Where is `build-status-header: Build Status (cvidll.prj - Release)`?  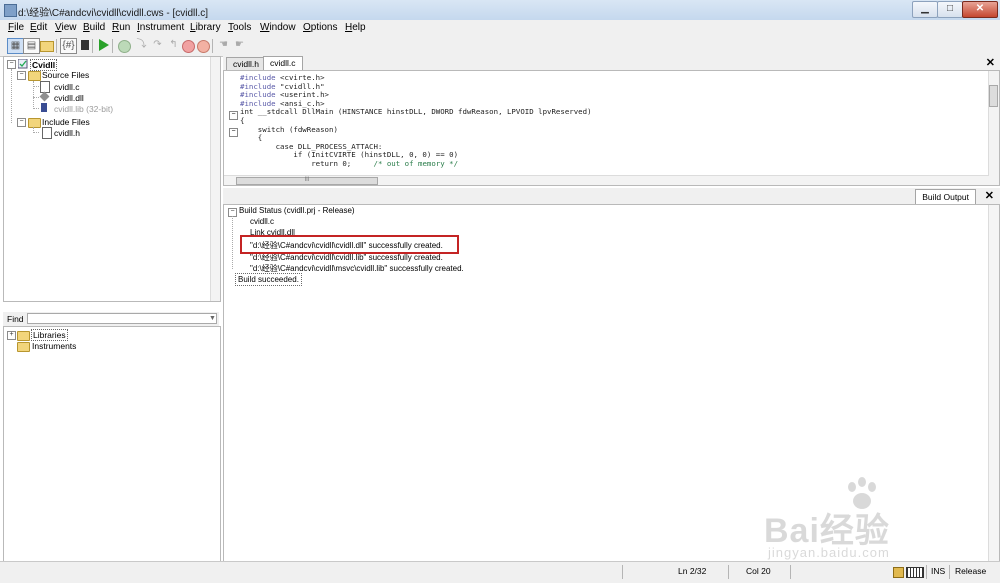
build-status-header: Build Status (cvidll.prj - Release) is located at coordinates (297, 210).